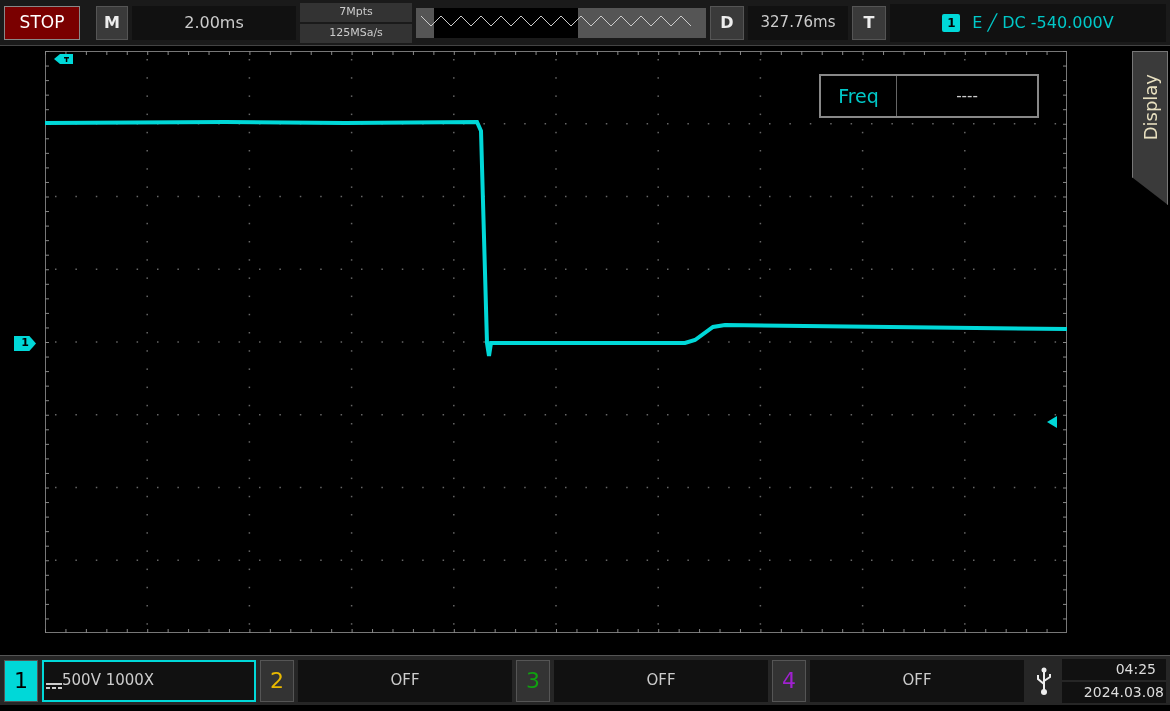 This screenshot has height=711, width=1170. What do you see at coordinates (859, 96) in the screenshot?
I see `measurement-label: Freq` at bounding box center [859, 96].